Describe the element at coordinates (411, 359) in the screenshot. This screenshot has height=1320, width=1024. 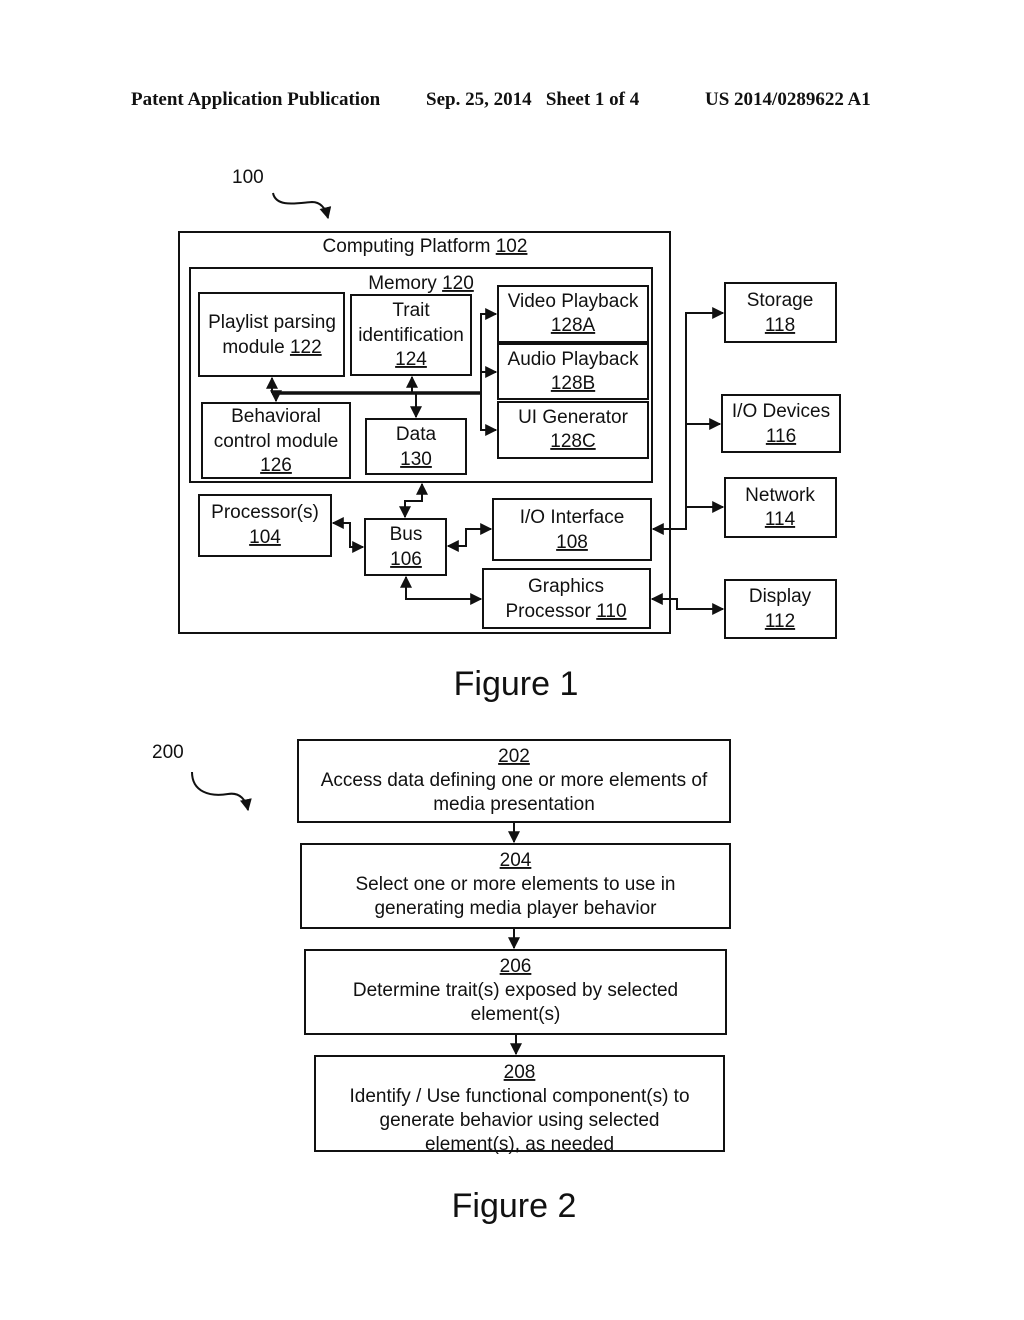
I see `trait-identification-number: 124` at that location.